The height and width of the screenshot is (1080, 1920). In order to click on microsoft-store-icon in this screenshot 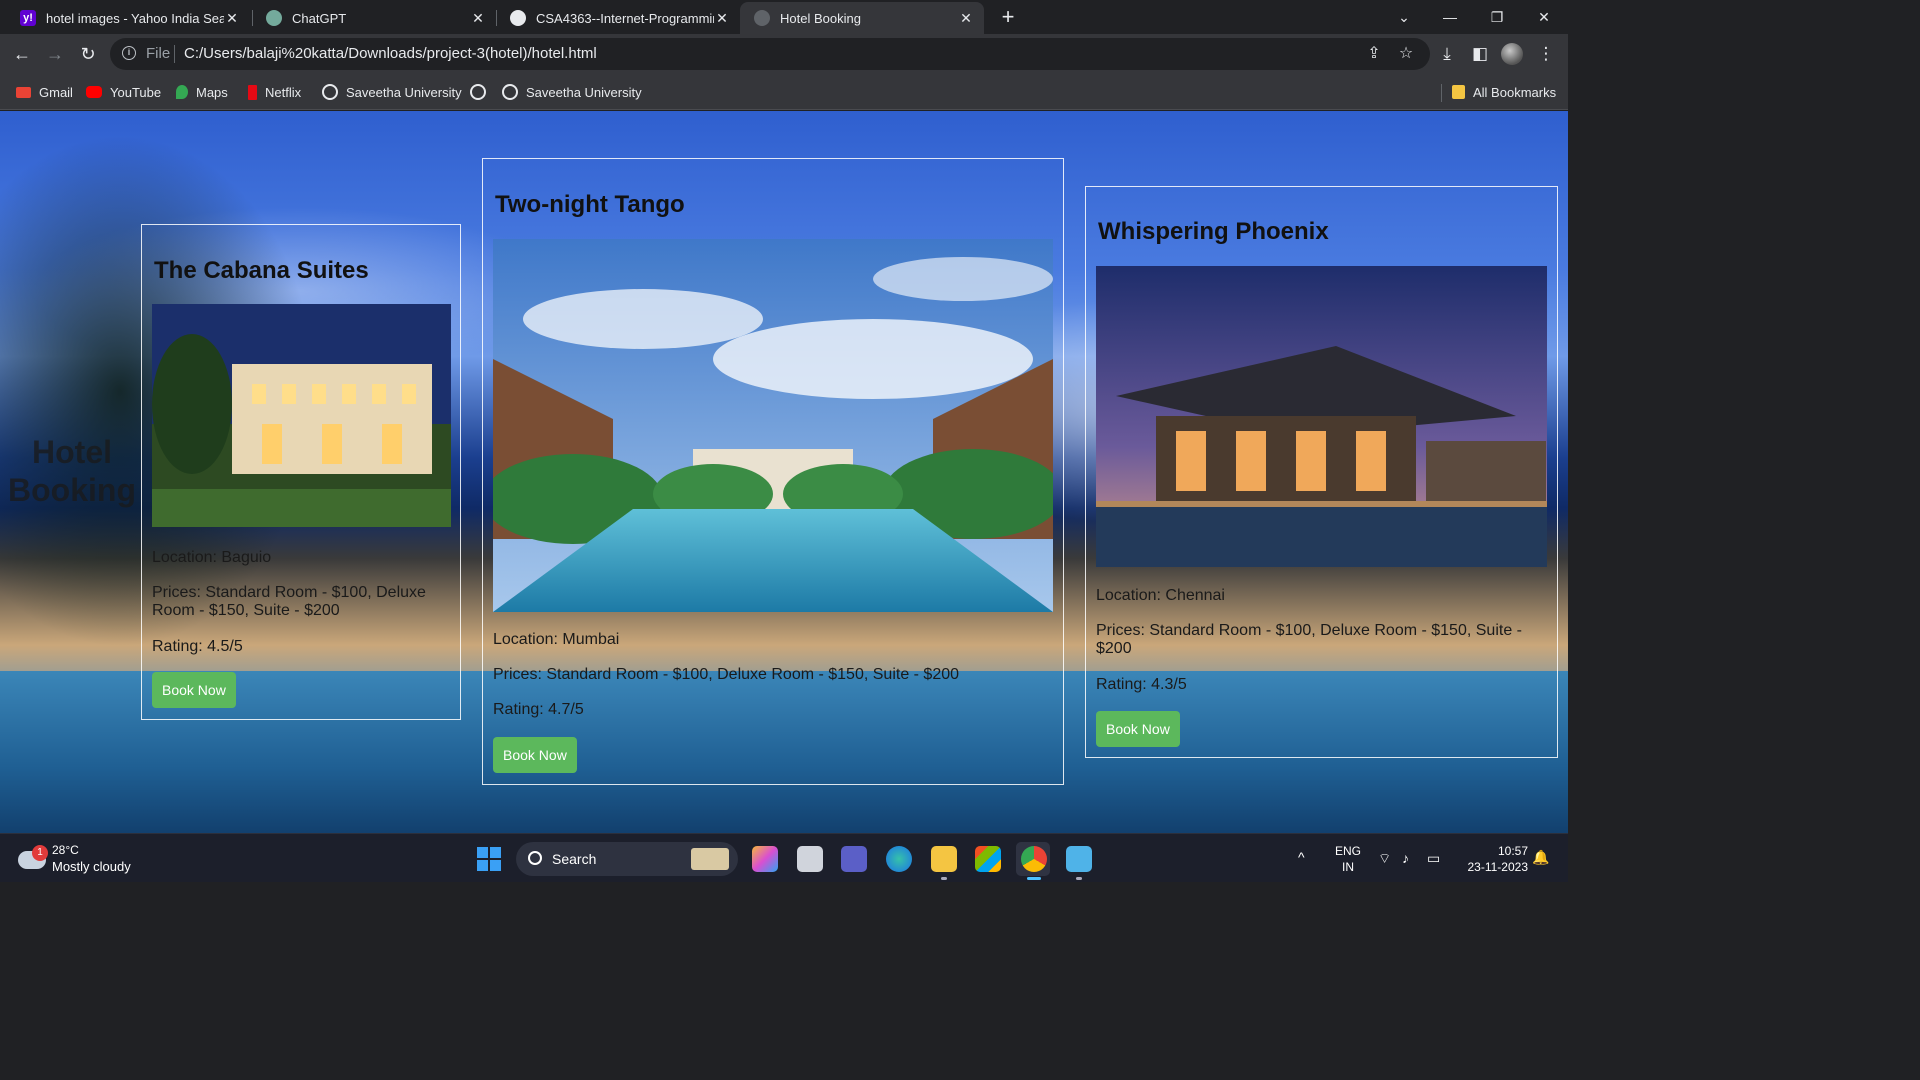, I will do `click(988, 859)`.